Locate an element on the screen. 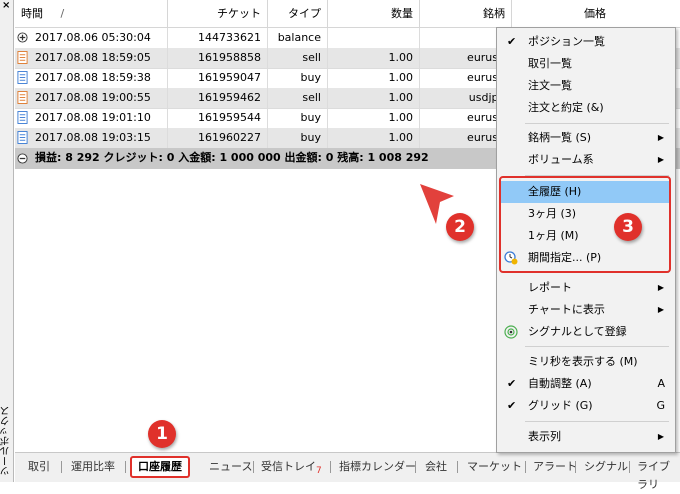 The image size is (680, 494). menu-item-label: ボリューム系 is located at coordinates (561, 159).